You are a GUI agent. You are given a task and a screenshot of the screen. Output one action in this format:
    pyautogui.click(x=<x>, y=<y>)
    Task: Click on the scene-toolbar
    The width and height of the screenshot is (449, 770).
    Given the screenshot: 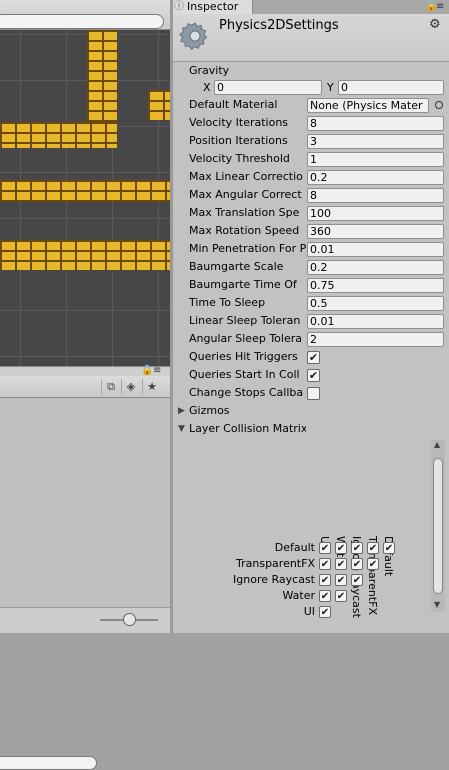 What is the action you would take?
    pyautogui.click(x=85, y=15)
    